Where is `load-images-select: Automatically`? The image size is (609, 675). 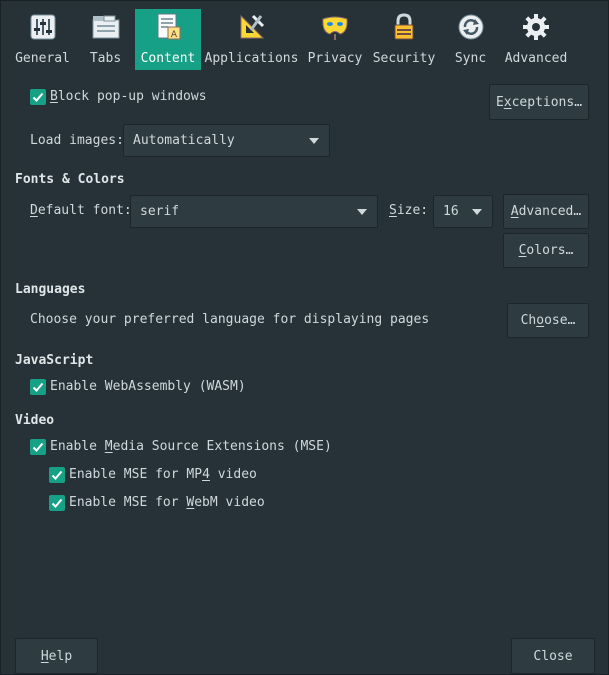 load-images-select: Automatically is located at coordinates (226, 140).